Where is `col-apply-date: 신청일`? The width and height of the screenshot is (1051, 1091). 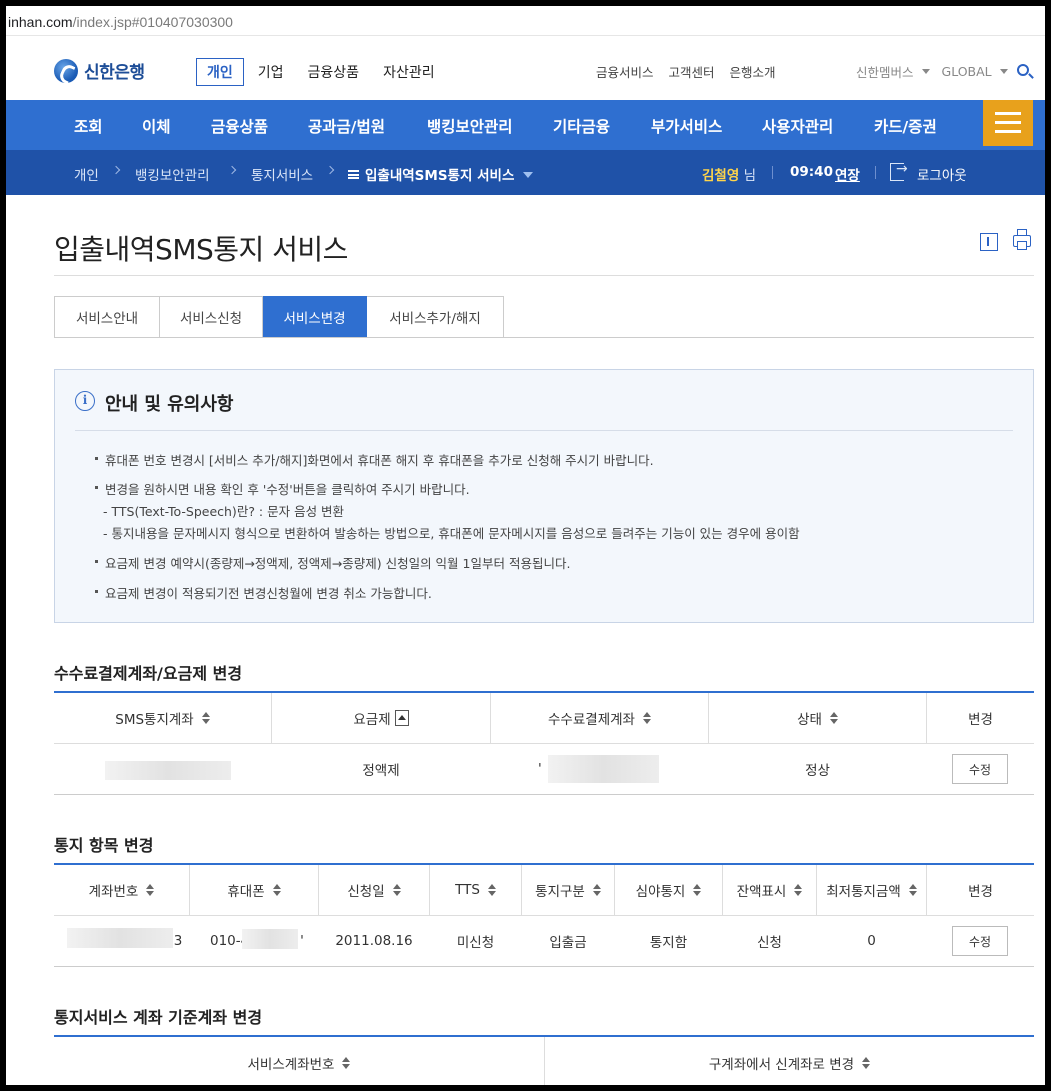 col-apply-date: 신청일 is located at coordinates (374, 890).